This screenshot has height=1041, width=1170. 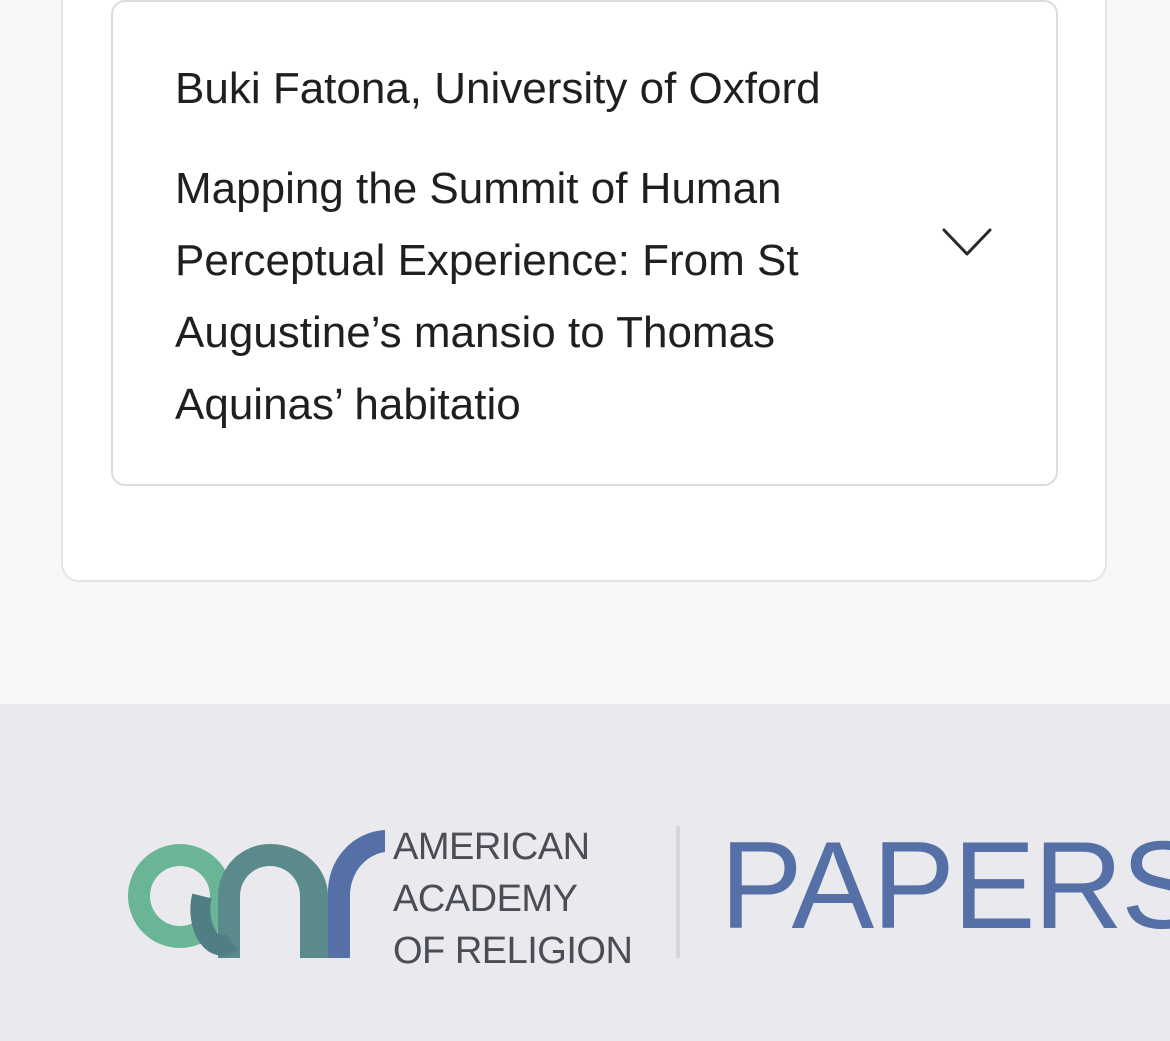 I want to click on paper-author: Buki Fatona, University of Oxford, so click(x=498, y=88).